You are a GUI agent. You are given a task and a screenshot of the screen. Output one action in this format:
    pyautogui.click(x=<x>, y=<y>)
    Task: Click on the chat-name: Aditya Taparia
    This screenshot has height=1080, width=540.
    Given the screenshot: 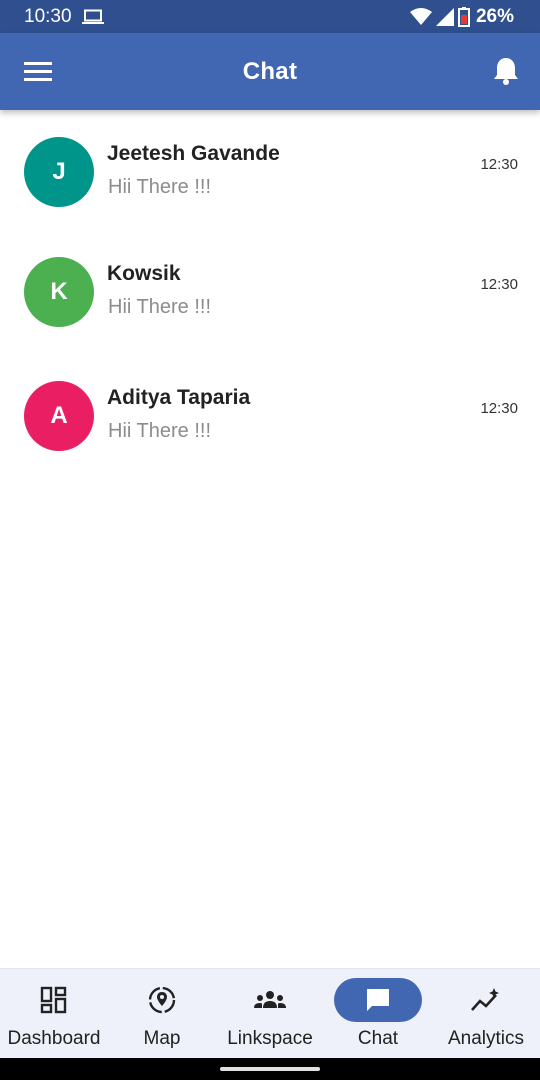 What is the action you would take?
    pyautogui.click(x=179, y=397)
    